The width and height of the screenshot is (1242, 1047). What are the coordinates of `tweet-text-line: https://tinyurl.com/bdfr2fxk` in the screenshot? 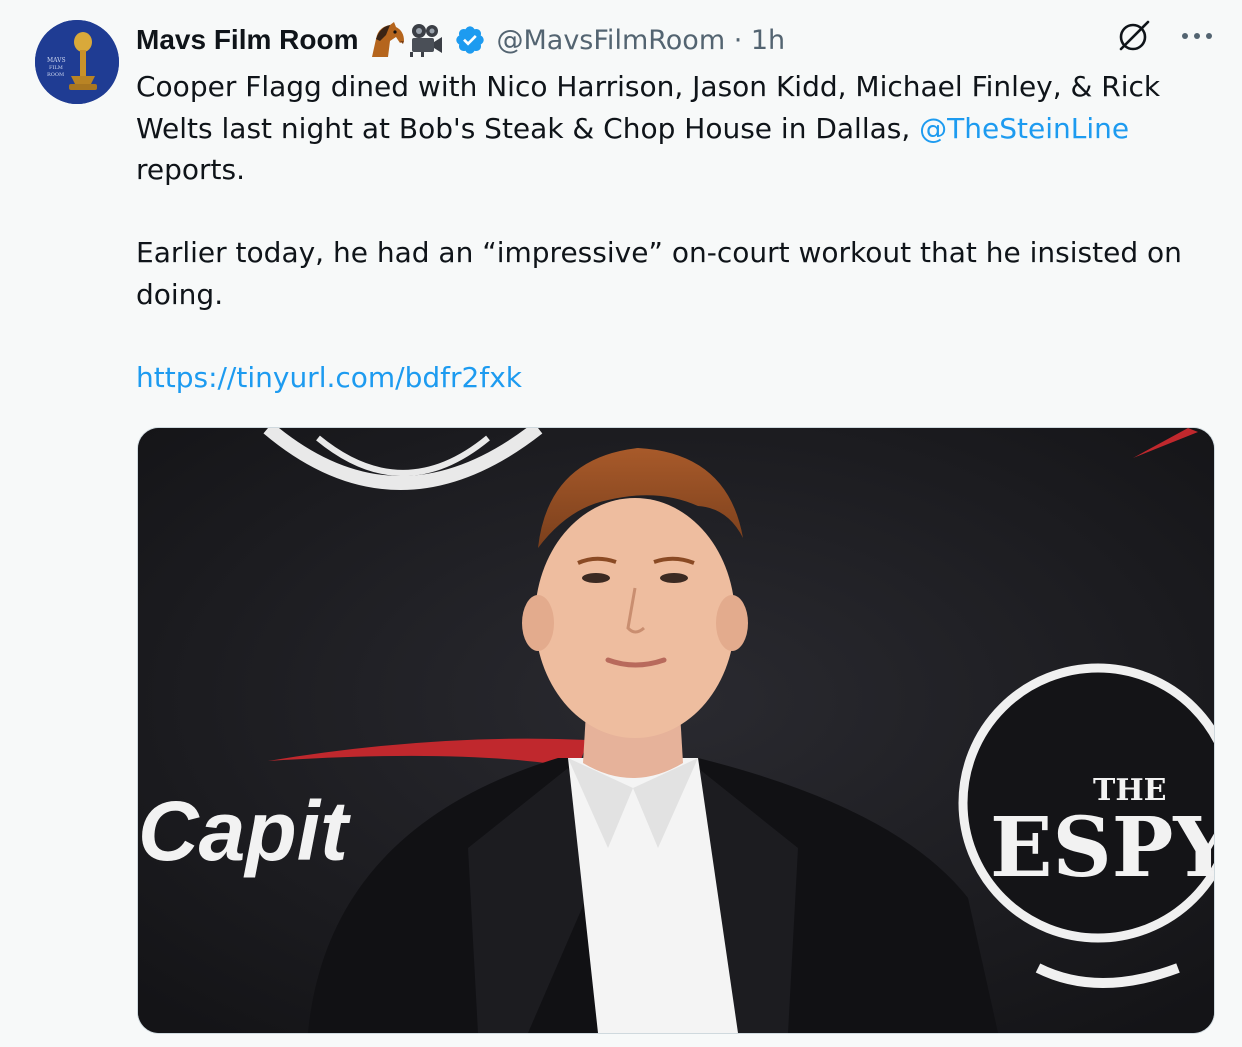 It's located at (676, 378).